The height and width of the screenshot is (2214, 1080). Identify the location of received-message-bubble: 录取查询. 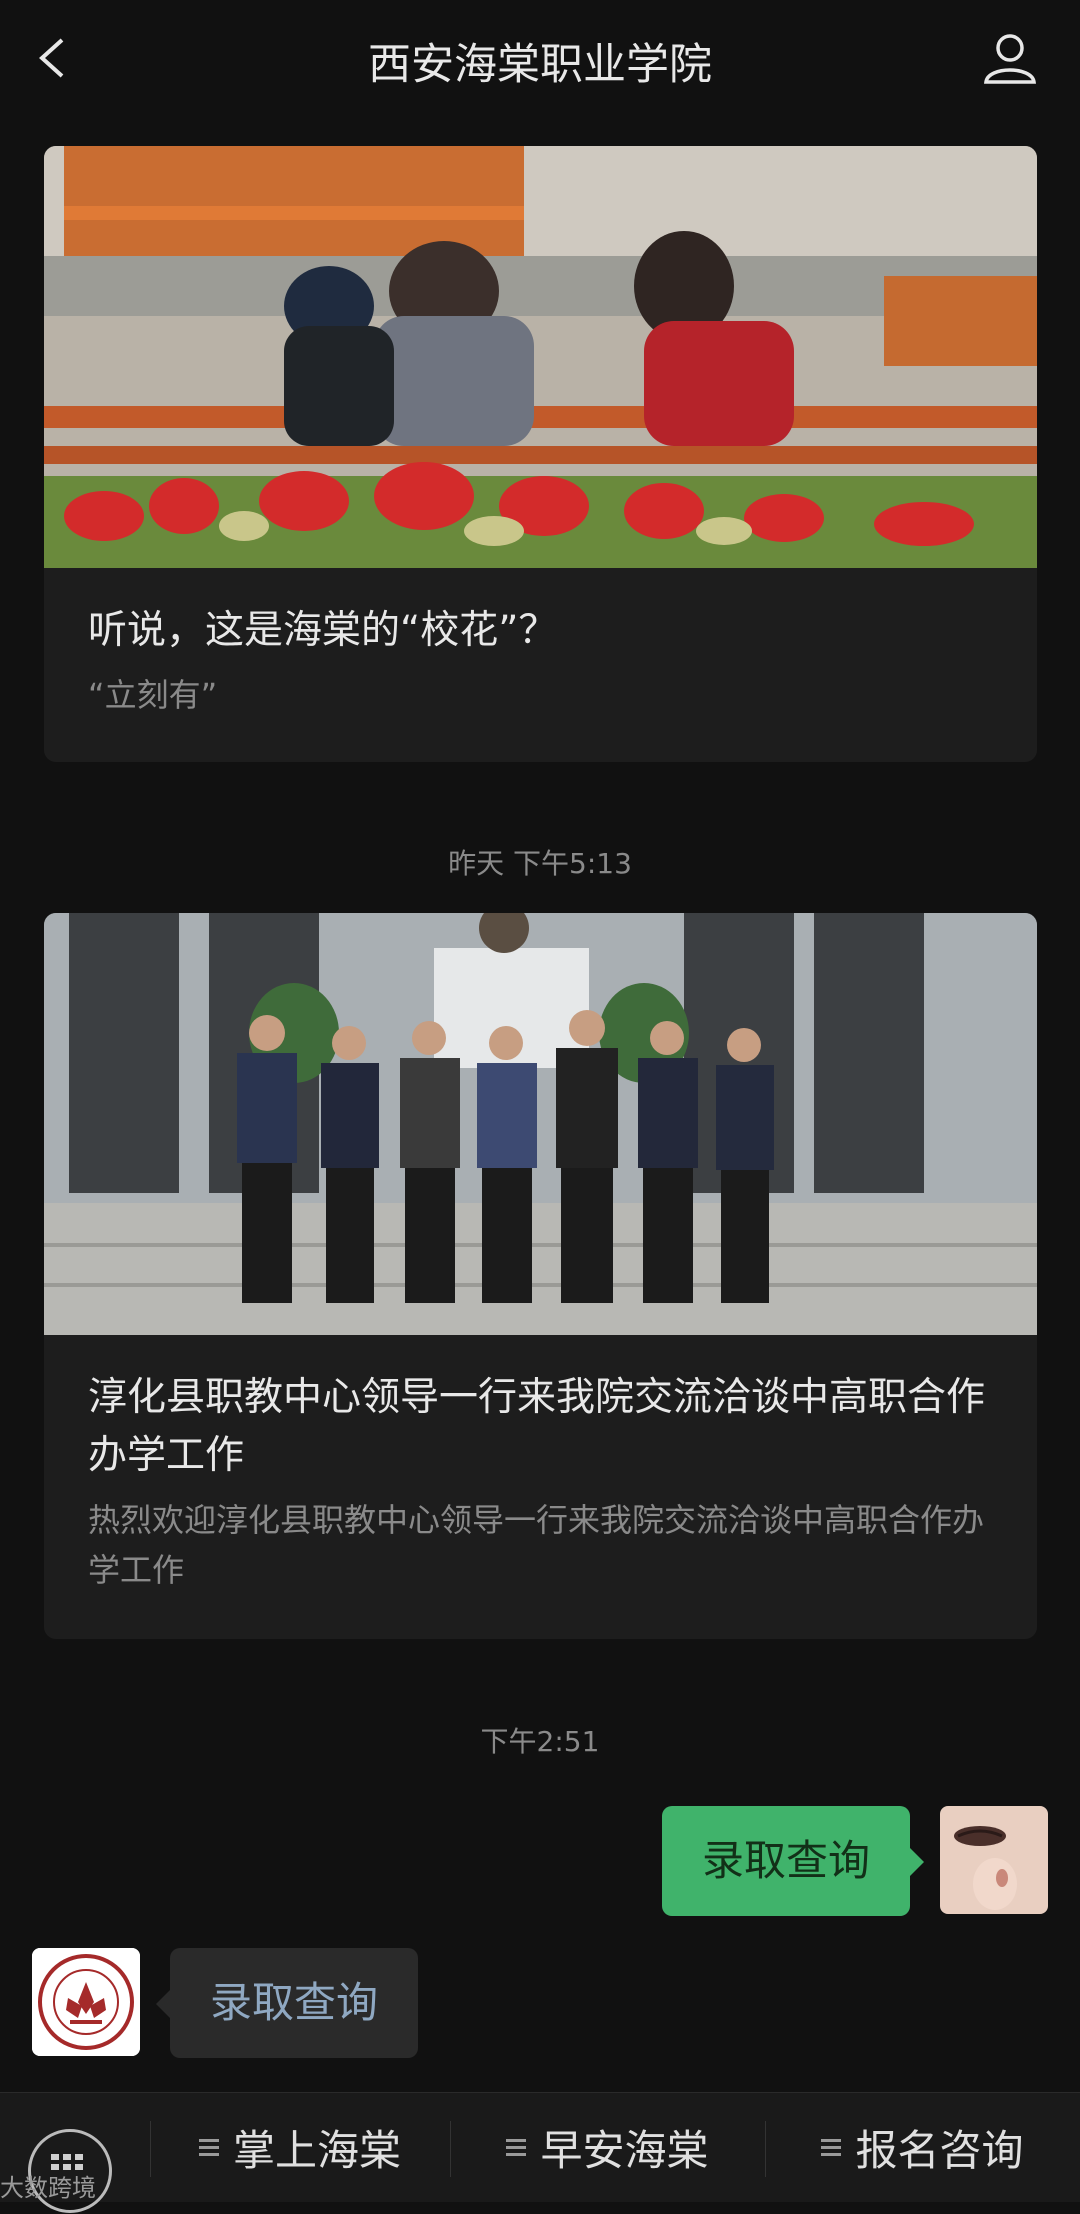
(287, 2003).